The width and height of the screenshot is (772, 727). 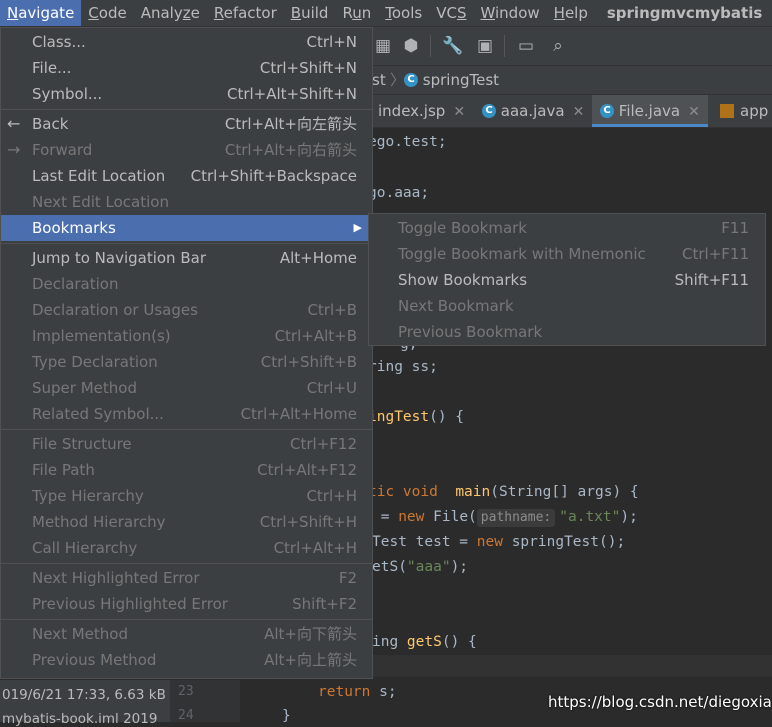 I want to click on menu-item-shortcut: Ctrl+N, so click(x=331, y=42).